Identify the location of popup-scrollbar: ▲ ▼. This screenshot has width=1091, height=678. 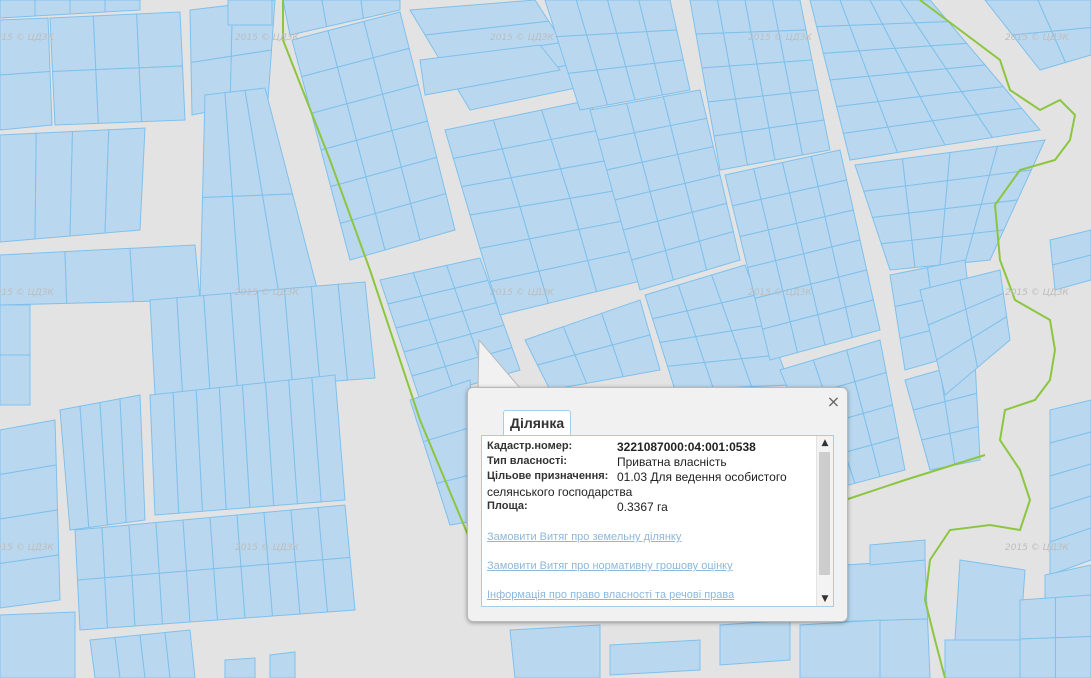
(824, 521).